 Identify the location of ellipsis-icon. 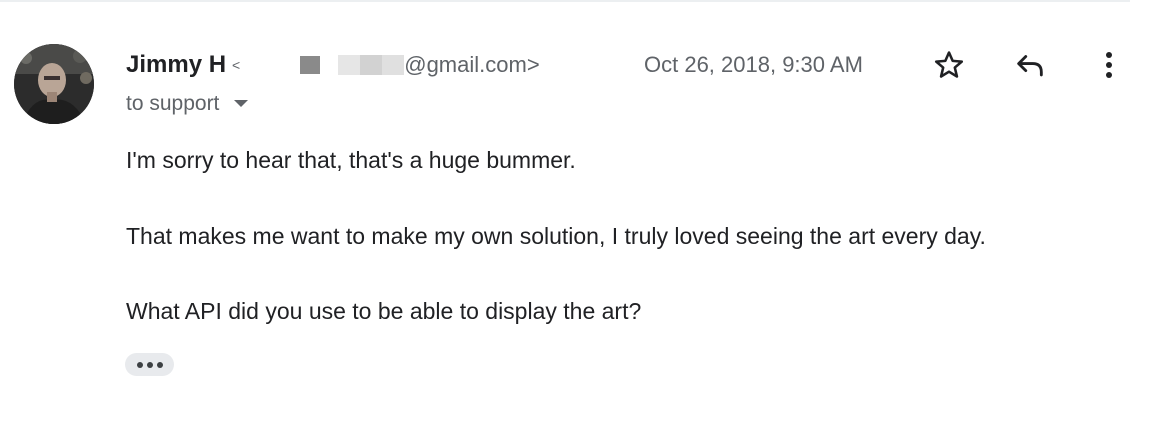
(149, 364).